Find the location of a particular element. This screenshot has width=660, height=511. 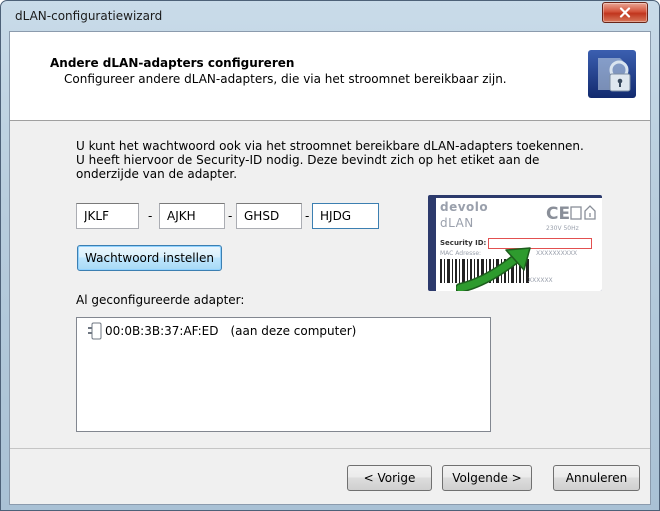

close-icon is located at coordinates (625, 12).